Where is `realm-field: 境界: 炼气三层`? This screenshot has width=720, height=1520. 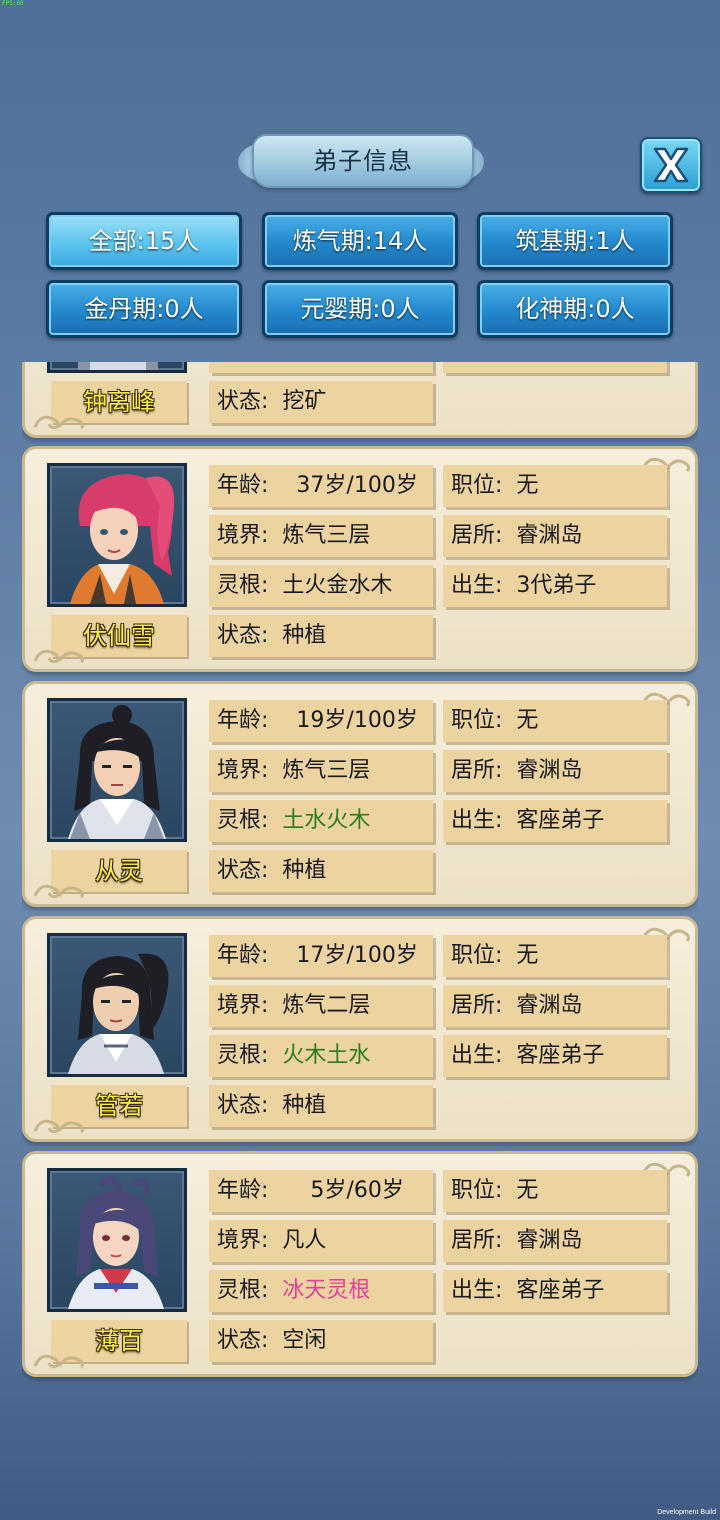
realm-field: 境界: 炼气三层 is located at coordinates (321, 536).